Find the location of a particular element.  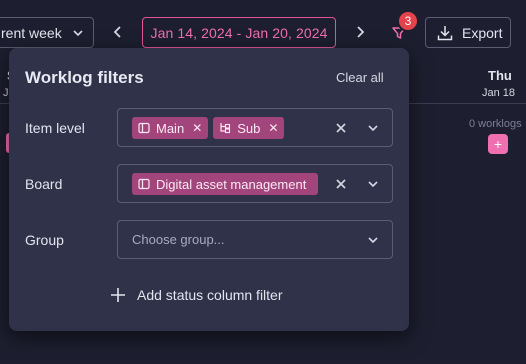

chip-label: Sub is located at coordinates (249, 128).